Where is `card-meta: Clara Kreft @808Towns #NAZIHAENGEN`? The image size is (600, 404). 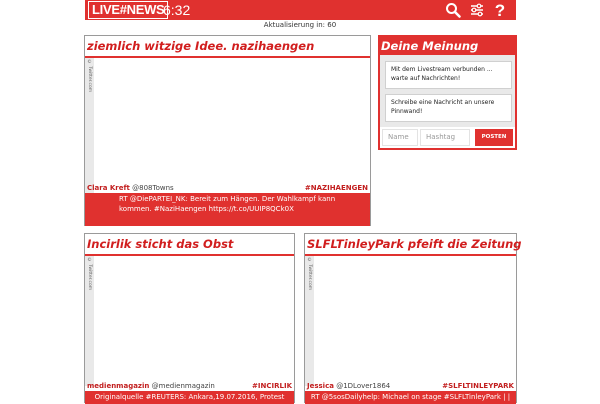 card-meta: Clara Kreft @808Towns #NAZIHAENGEN is located at coordinates (227, 188).